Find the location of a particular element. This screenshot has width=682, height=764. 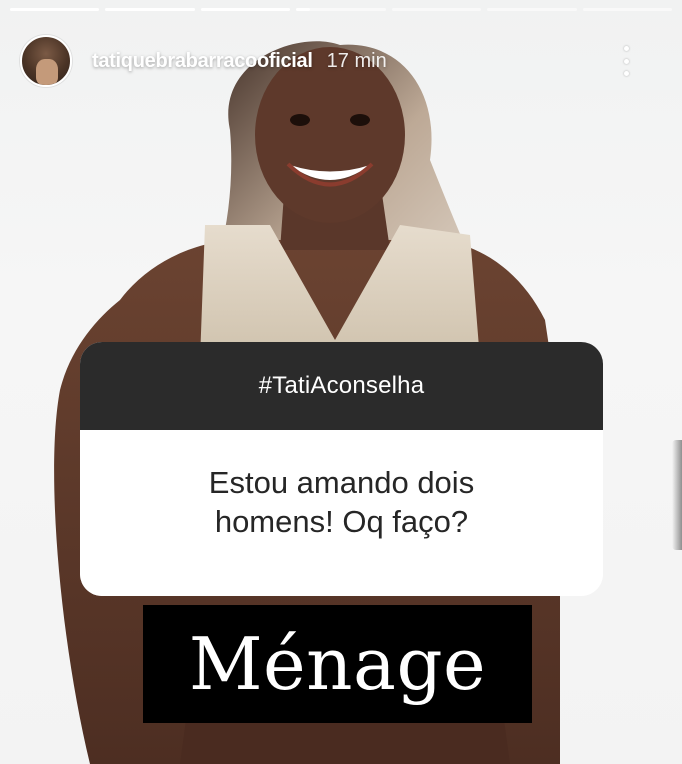

question-sticker-title: #TatiAconselha is located at coordinates (341, 385).